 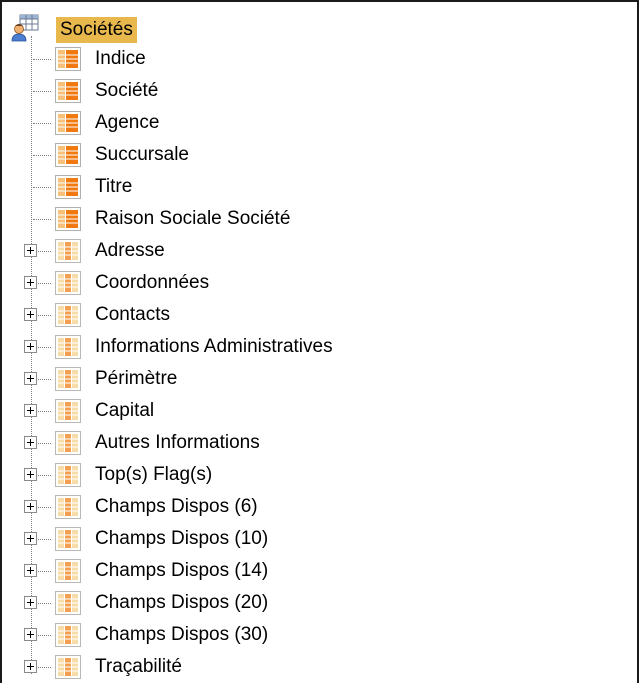 What do you see at coordinates (310, 91) in the screenshot?
I see `tree-node: Société` at bounding box center [310, 91].